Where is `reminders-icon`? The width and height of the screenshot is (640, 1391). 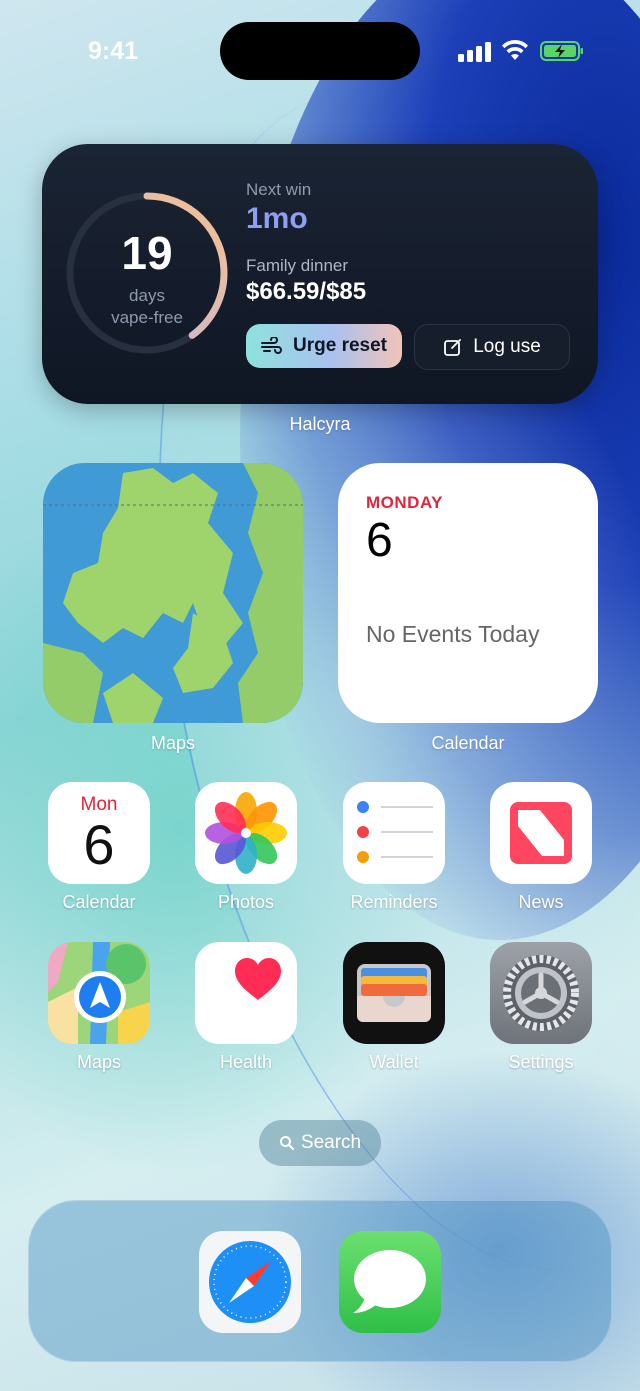
reminders-icon is located at coordinates (395, 832).